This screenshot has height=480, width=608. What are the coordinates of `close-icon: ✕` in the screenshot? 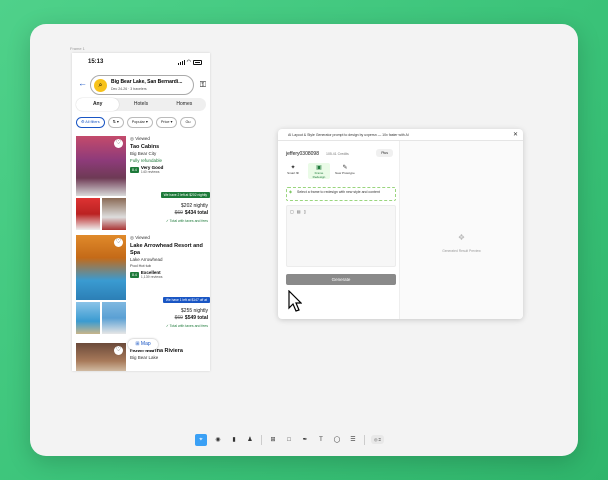 It's located at (515, 135).